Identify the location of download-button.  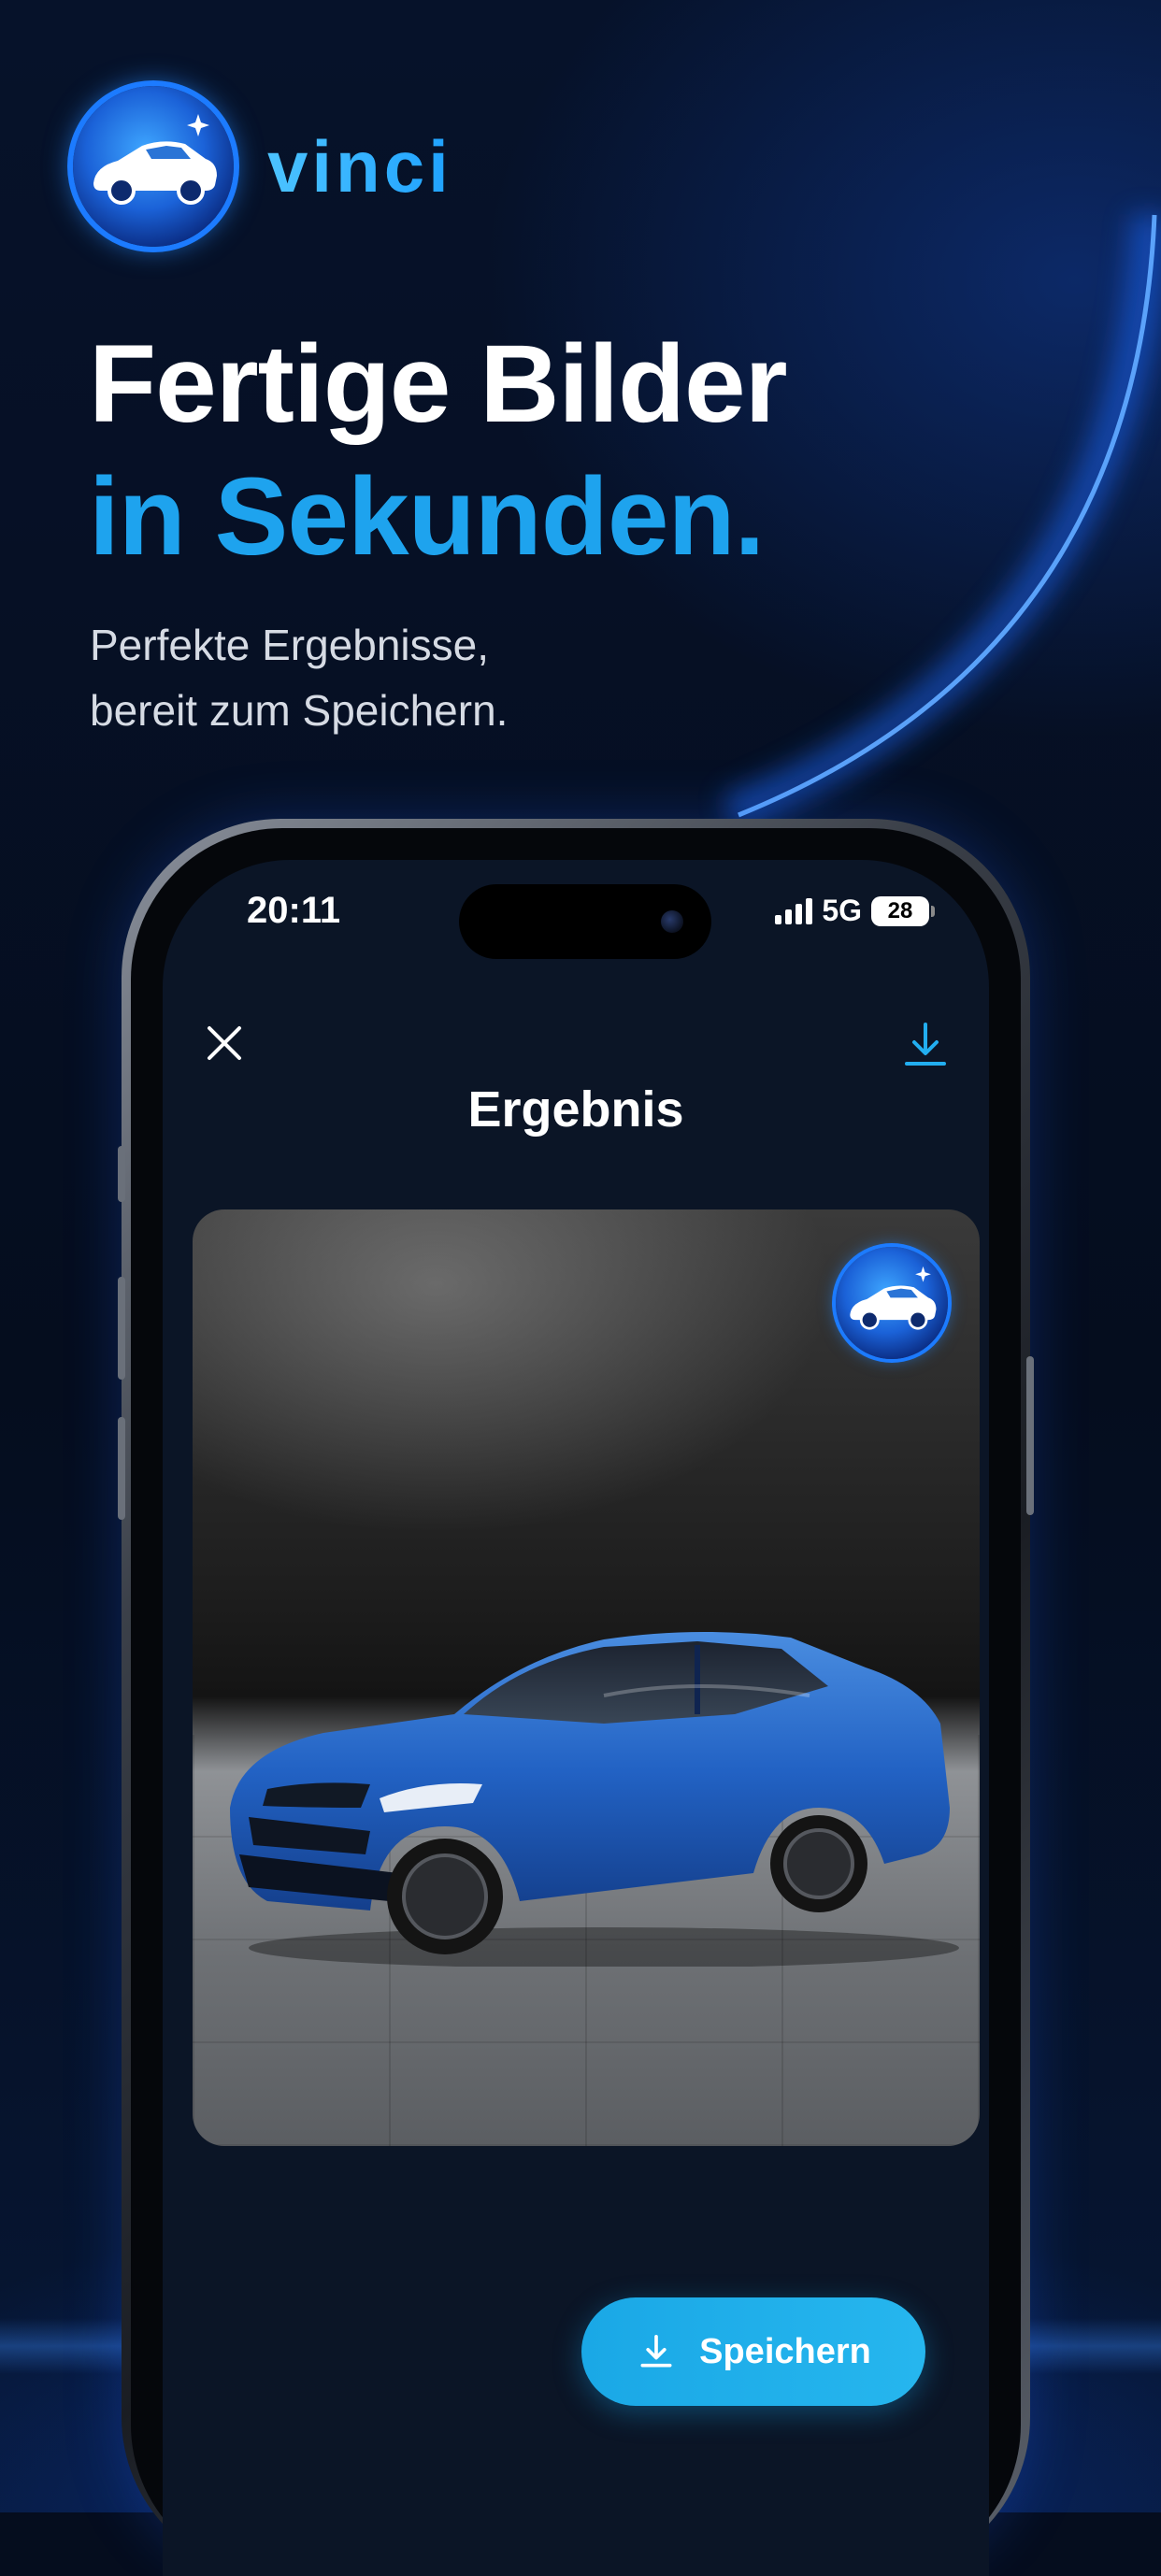
(925, 1045).